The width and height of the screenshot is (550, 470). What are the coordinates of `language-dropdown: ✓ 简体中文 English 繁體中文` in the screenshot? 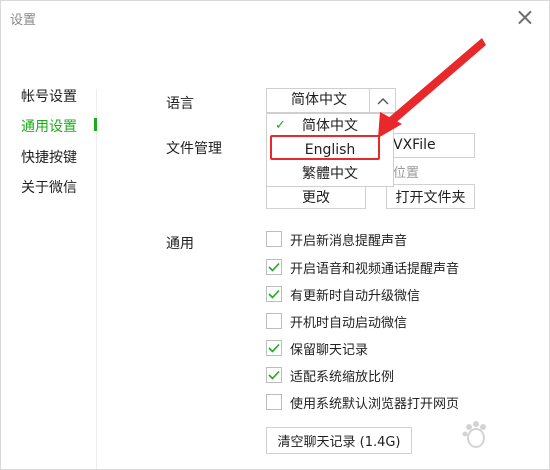 It's located at (330, 150).